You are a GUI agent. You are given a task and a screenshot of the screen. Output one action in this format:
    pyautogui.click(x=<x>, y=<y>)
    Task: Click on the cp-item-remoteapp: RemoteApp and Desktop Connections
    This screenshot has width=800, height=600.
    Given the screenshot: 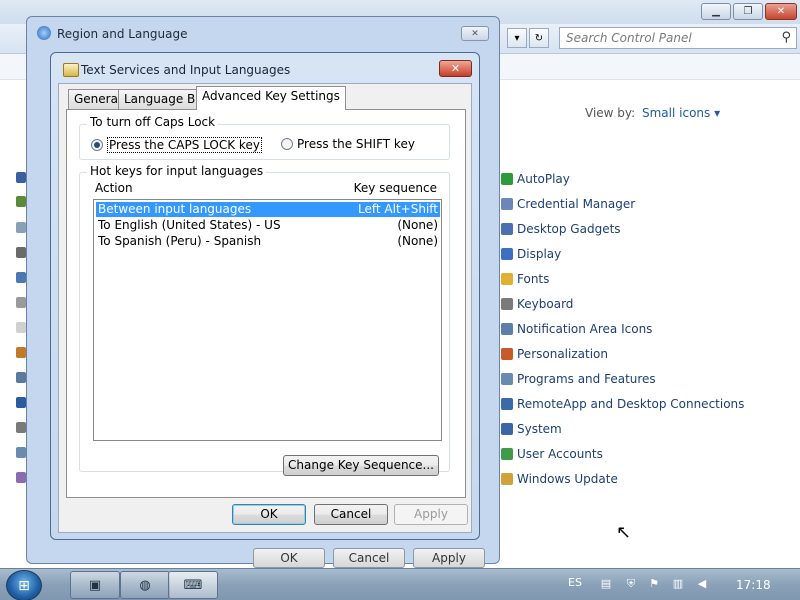 What is the action you would take?
    pyautogui.click(x=622, y=404)
    